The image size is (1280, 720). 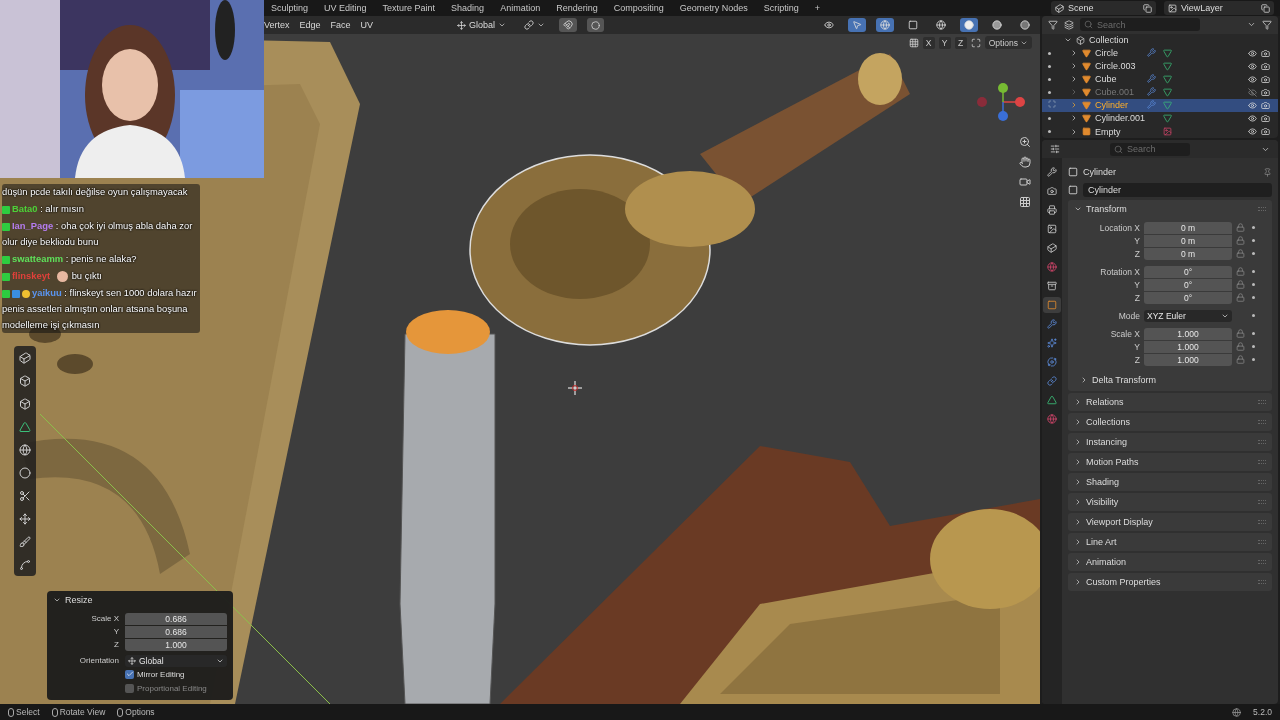 What do you see at coordinates (1219, 8) in the screenshot?
I see `view-layer-selector: ViewLayer` at bounding box center [1219, 8].